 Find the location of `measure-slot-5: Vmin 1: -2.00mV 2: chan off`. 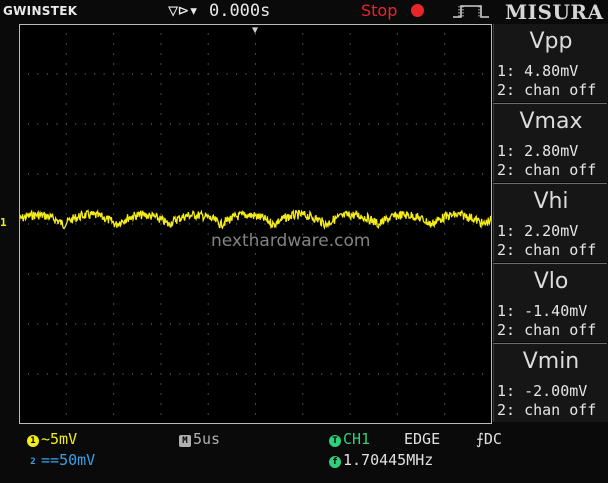

measure-slot-5: Vmin 1: -2.00mV 2: chan off is located at coordinates (550, 383).